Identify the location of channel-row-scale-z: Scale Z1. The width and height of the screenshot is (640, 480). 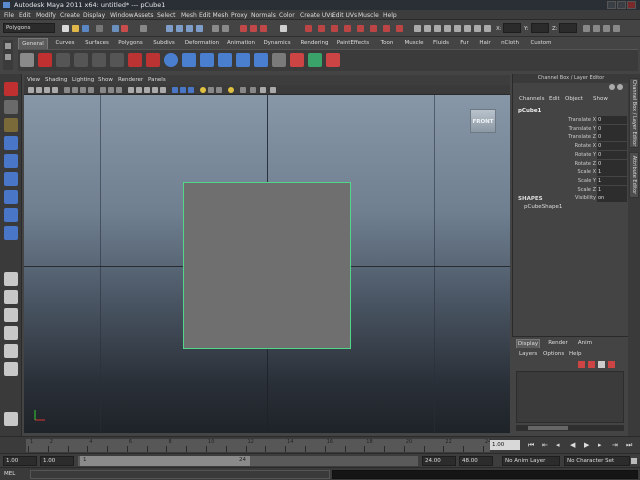
(571, 190).